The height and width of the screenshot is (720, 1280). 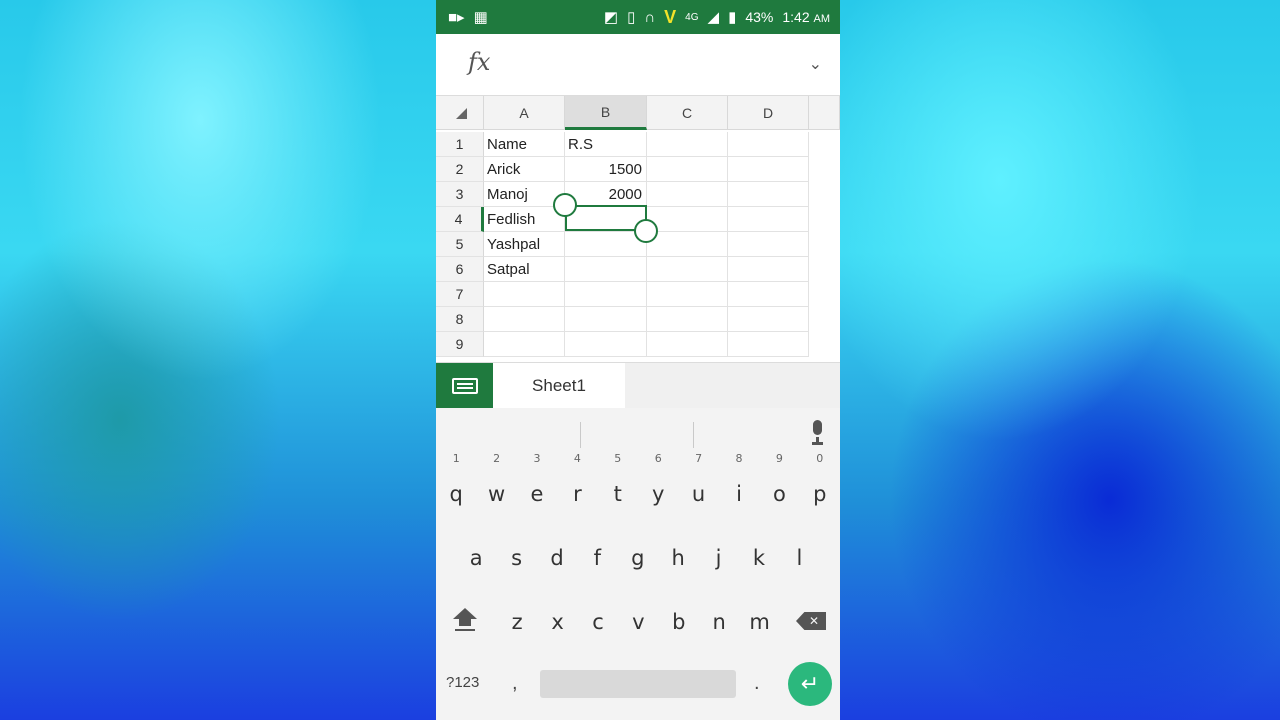 What do you see at coordinates (460, 113) in the screenshot?
I see `select-all-corner` at bounding box center [460, 113].